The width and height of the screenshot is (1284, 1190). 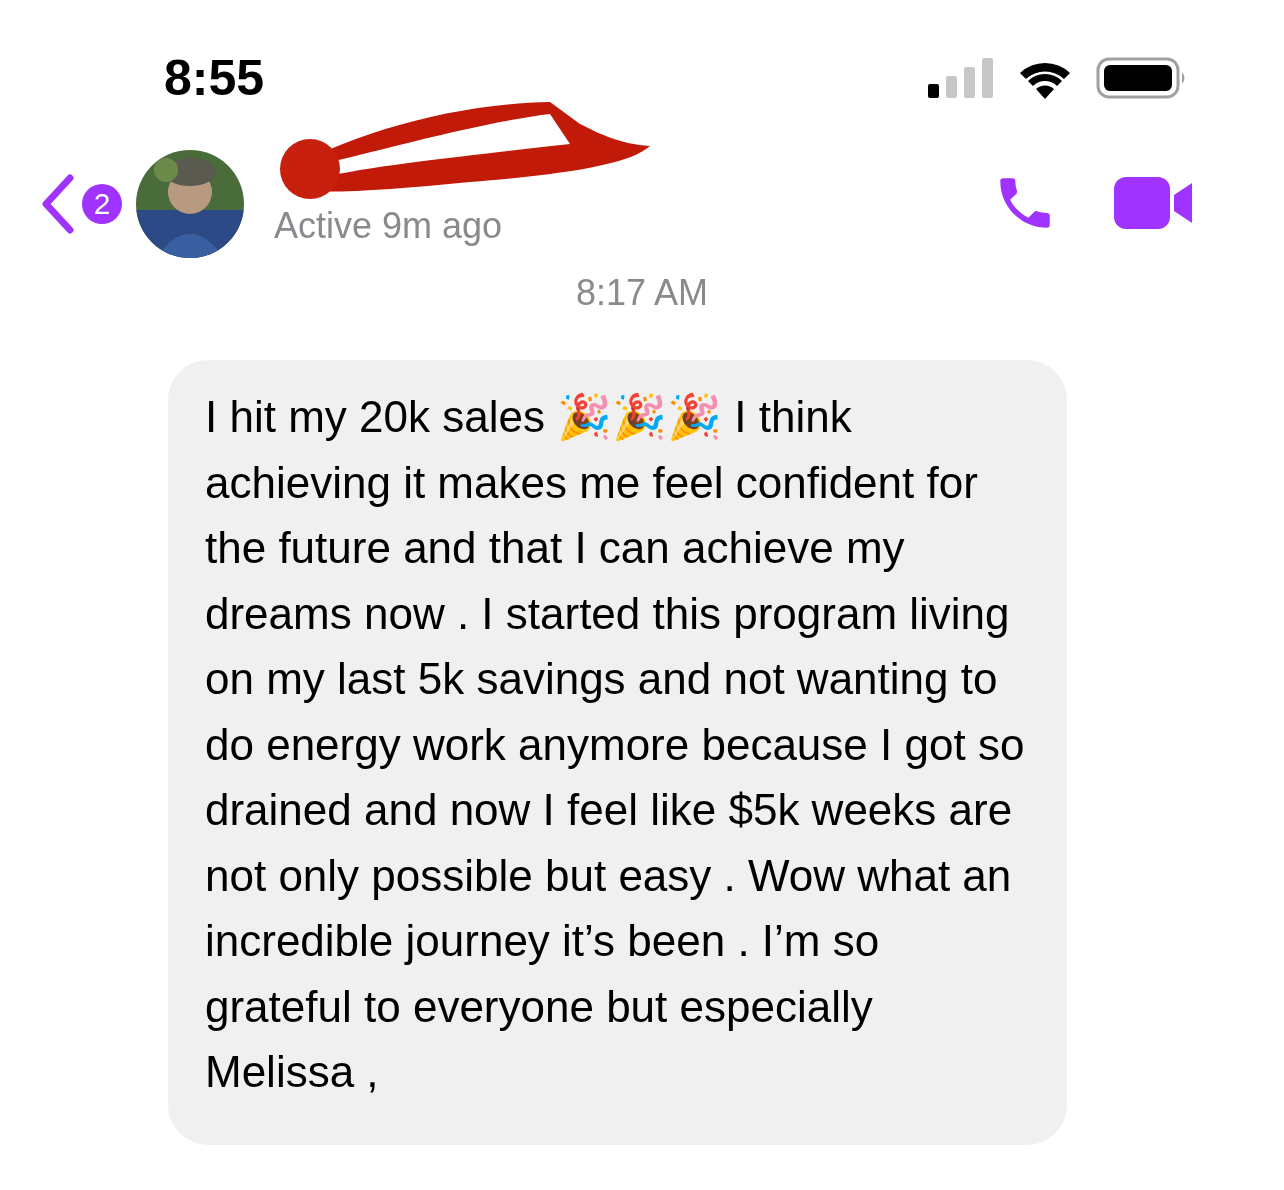 I want to click on active-status: Active 9m ago, so click(x=388, y=226).